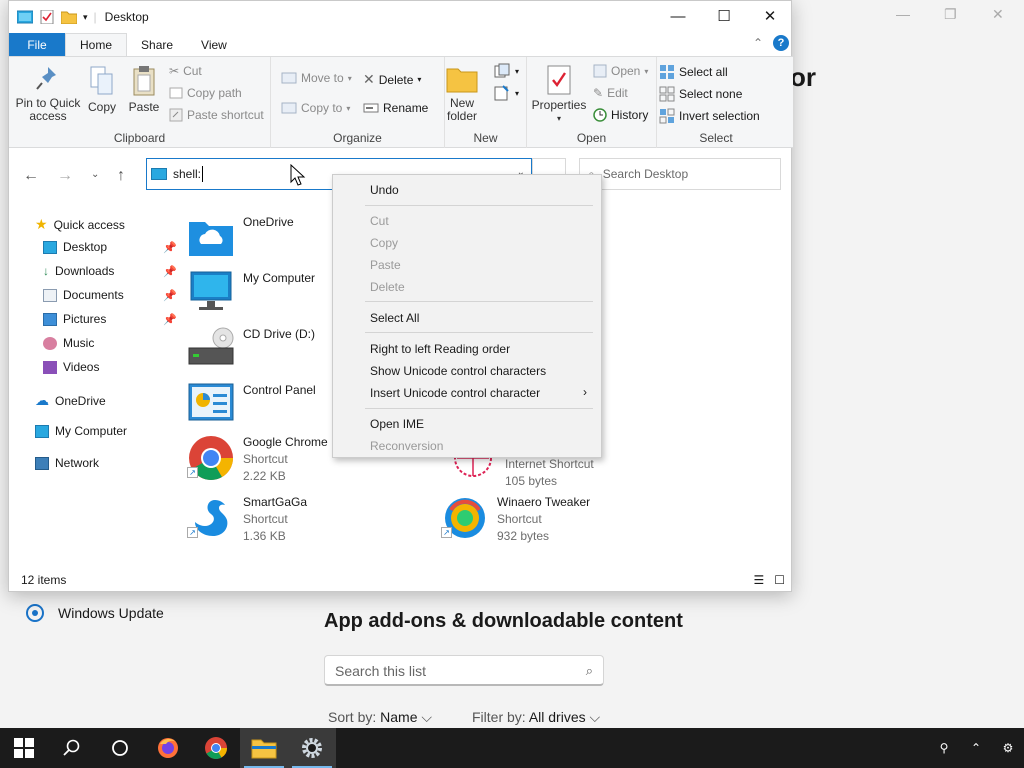  I want to click on taskbar-search-button, so click(72, 748).